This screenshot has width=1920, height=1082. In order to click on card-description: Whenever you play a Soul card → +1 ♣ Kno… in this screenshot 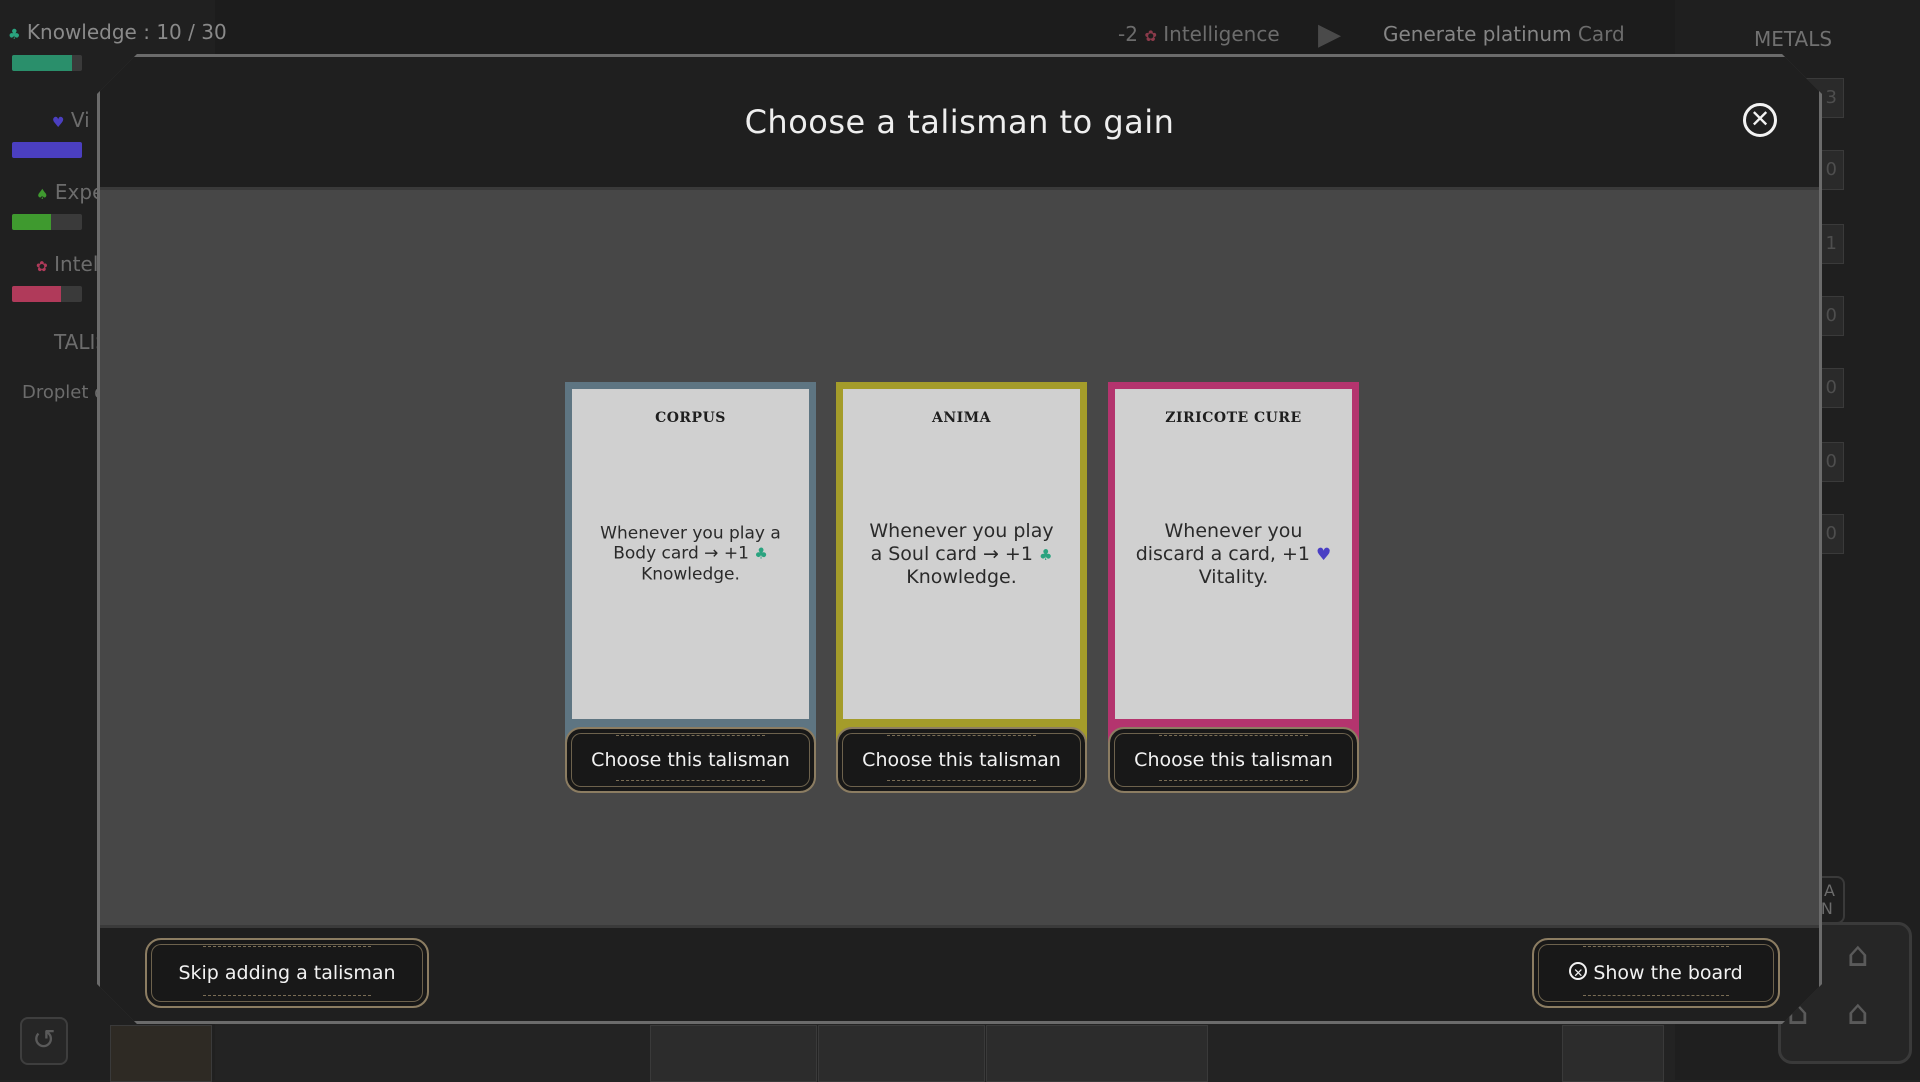, I will do `click(961, 553)`.